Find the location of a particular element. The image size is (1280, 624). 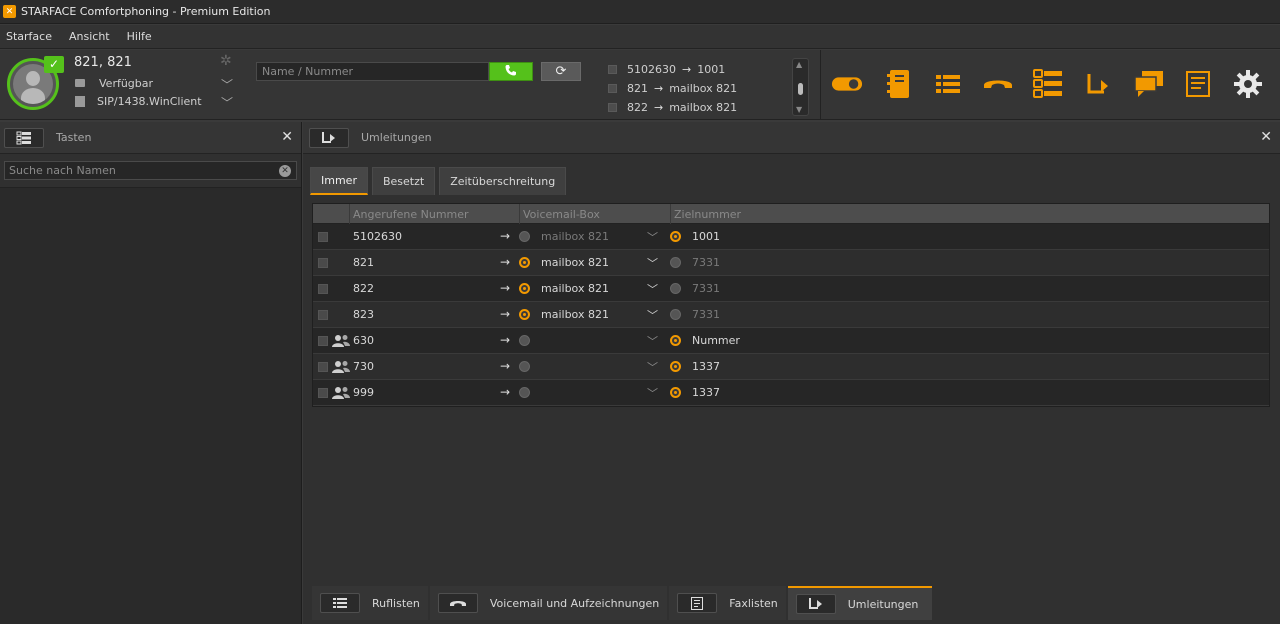

call-button is located at coordinates (511, 71).